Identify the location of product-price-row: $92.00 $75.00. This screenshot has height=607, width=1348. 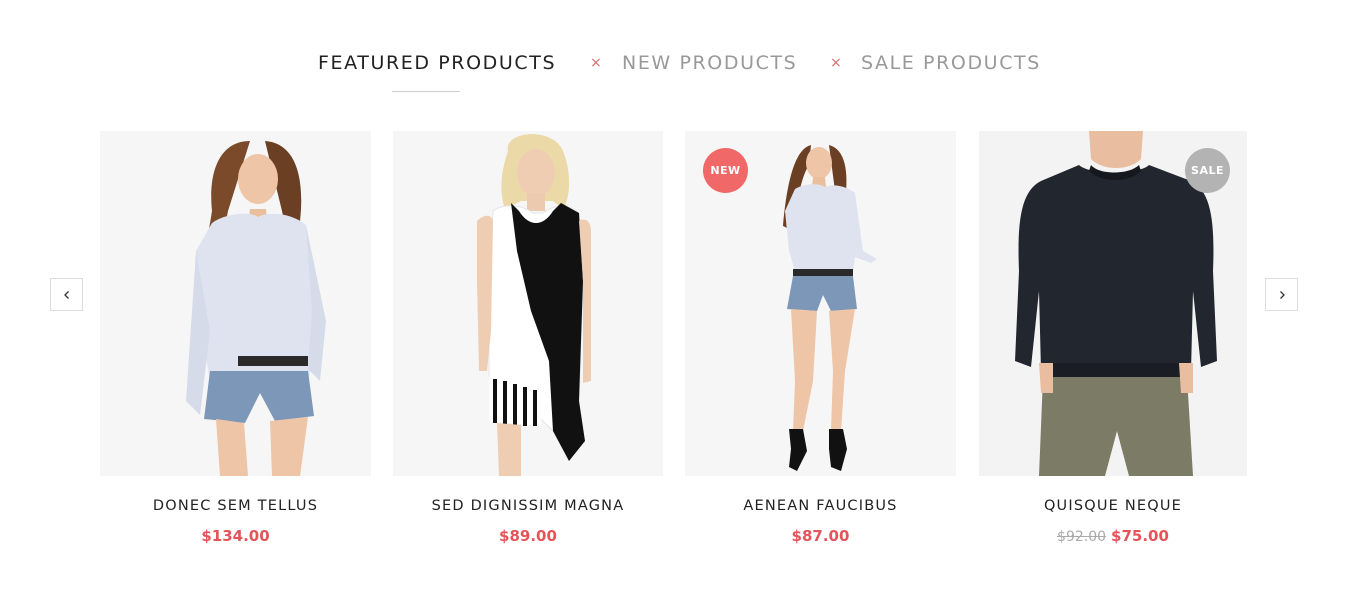
(1113, 536).